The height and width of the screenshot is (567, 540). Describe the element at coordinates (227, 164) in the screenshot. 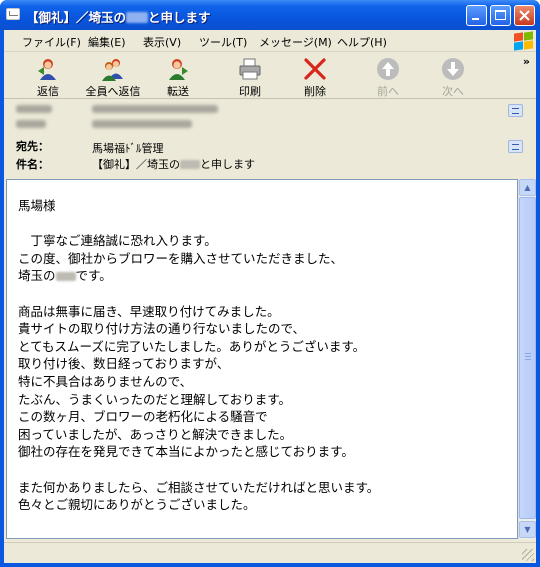

I see `subject-suffix: と申します` at that location.